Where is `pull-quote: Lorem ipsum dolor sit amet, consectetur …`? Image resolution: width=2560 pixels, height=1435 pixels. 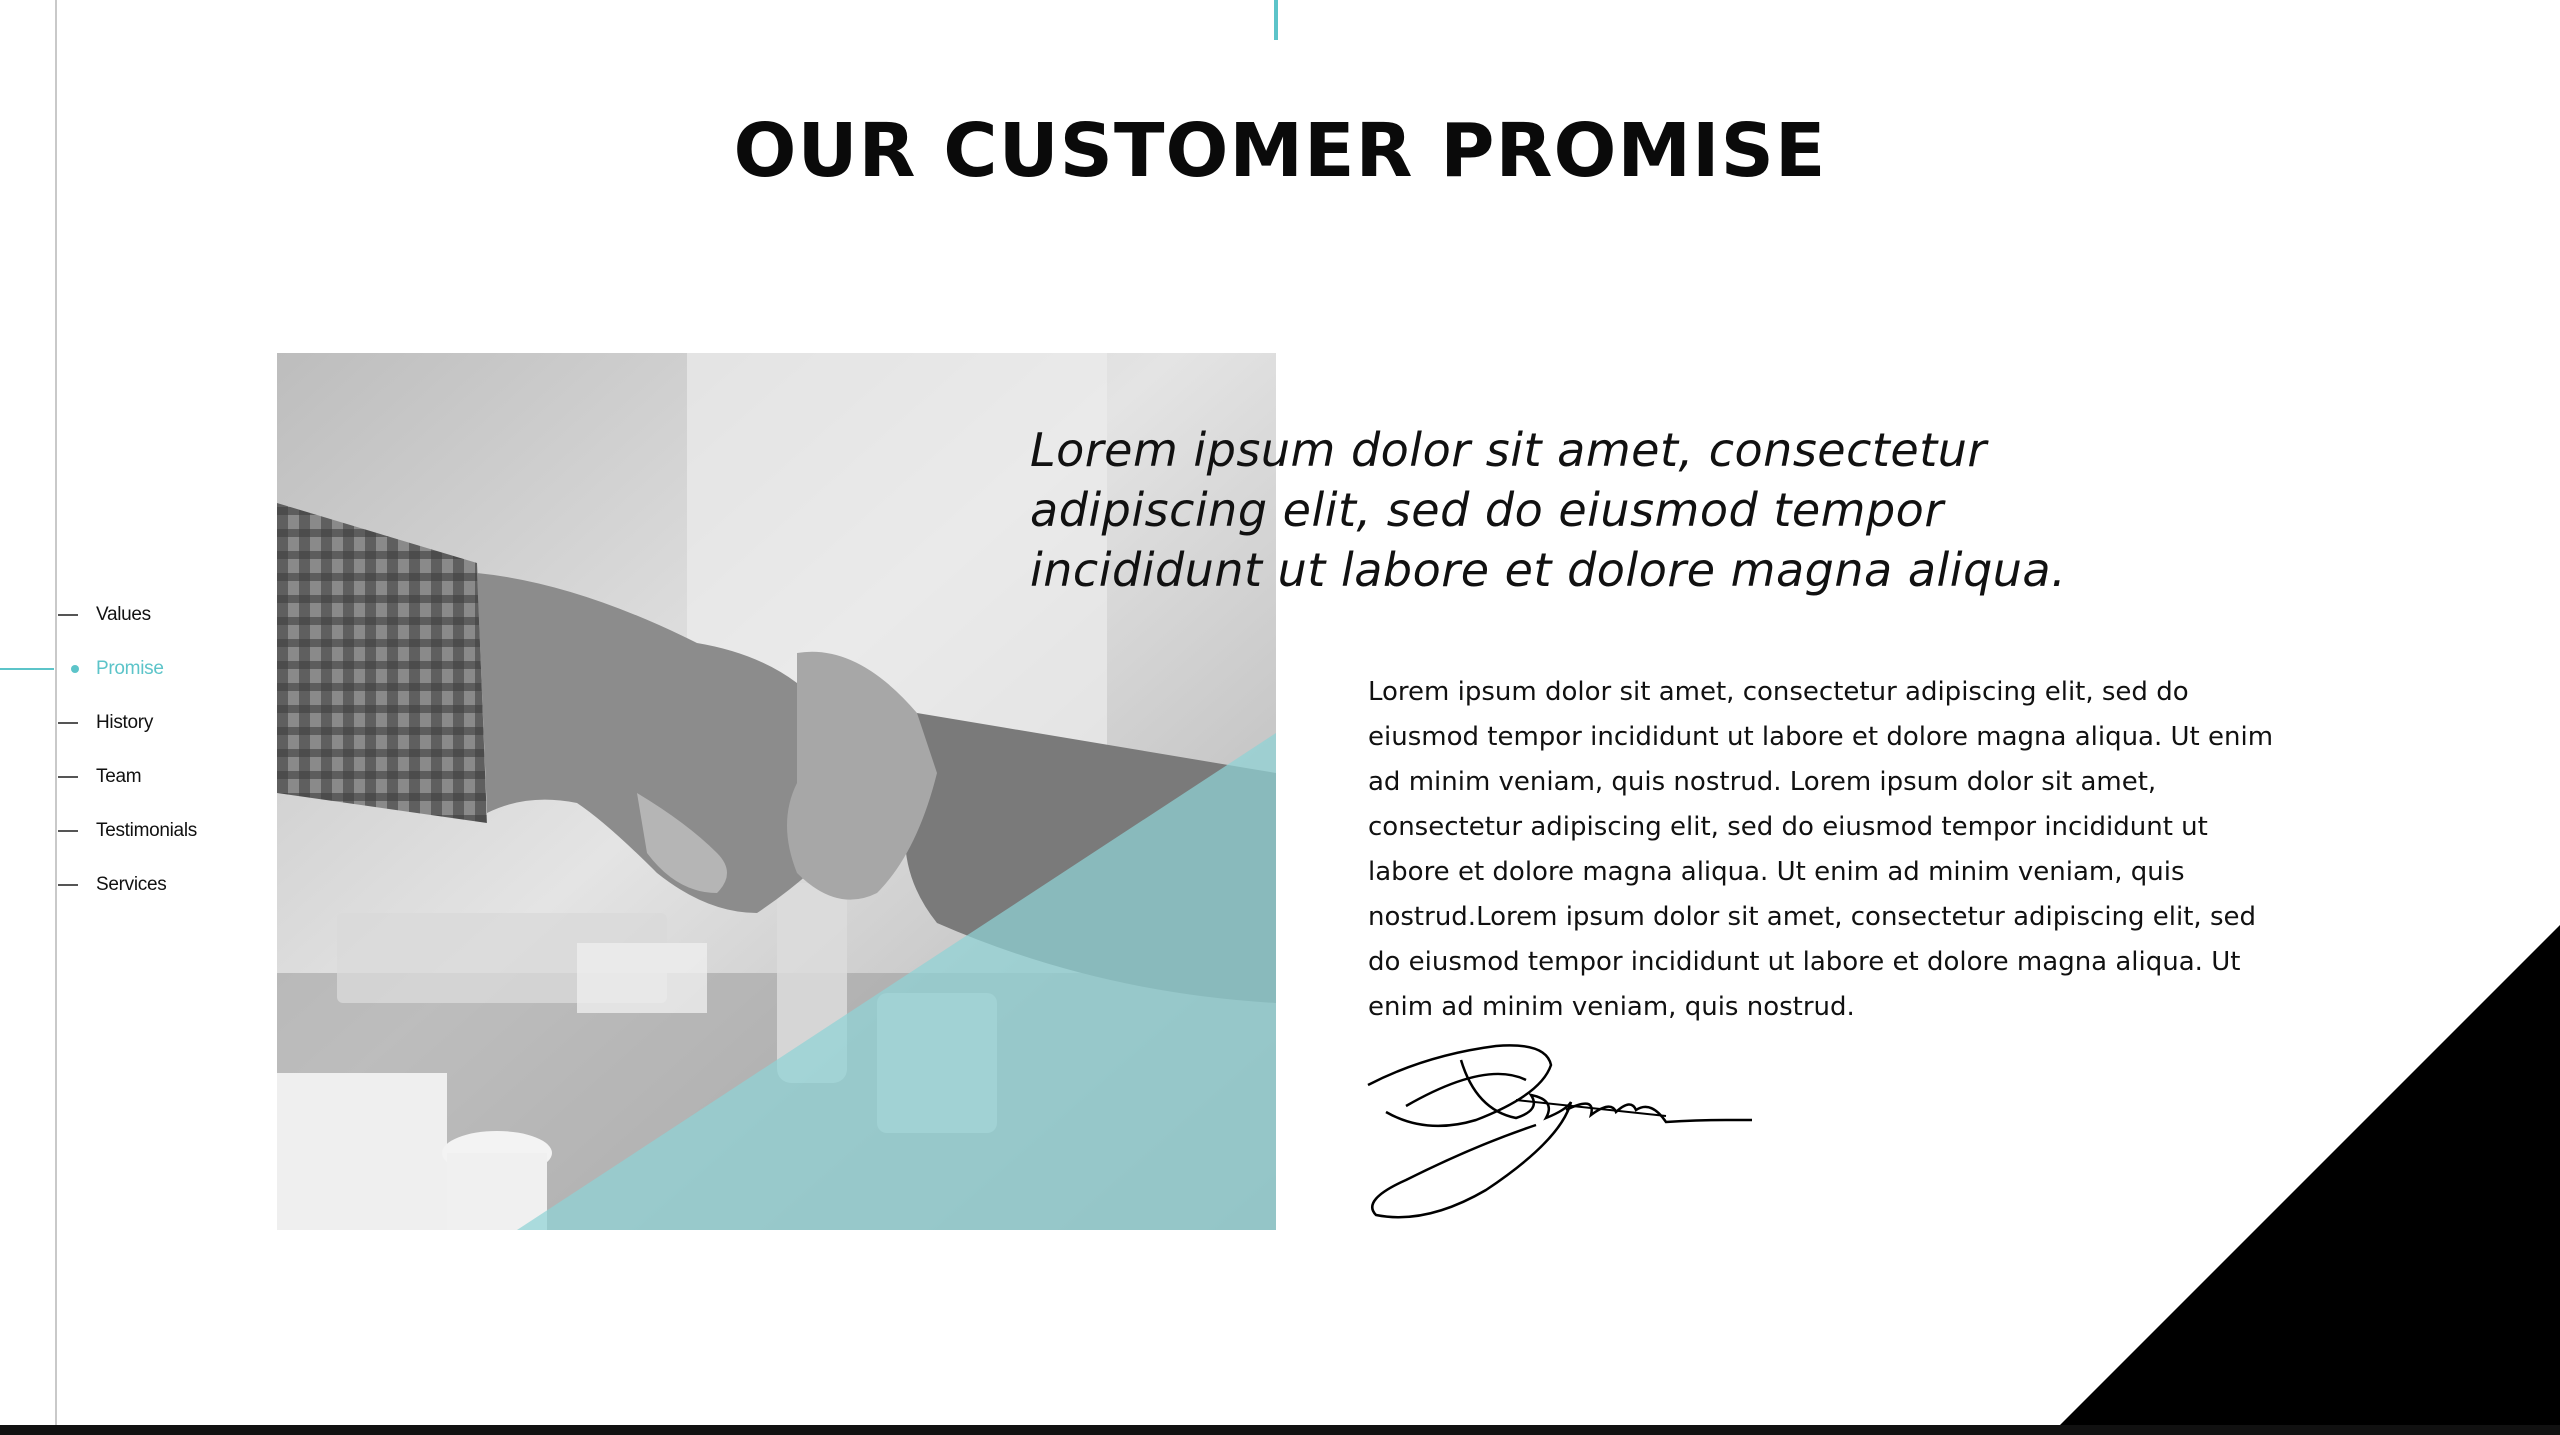 pull-quote: Lorem ipsum dolor sit amet, consectetur … is located at coordinates (1548, 510).